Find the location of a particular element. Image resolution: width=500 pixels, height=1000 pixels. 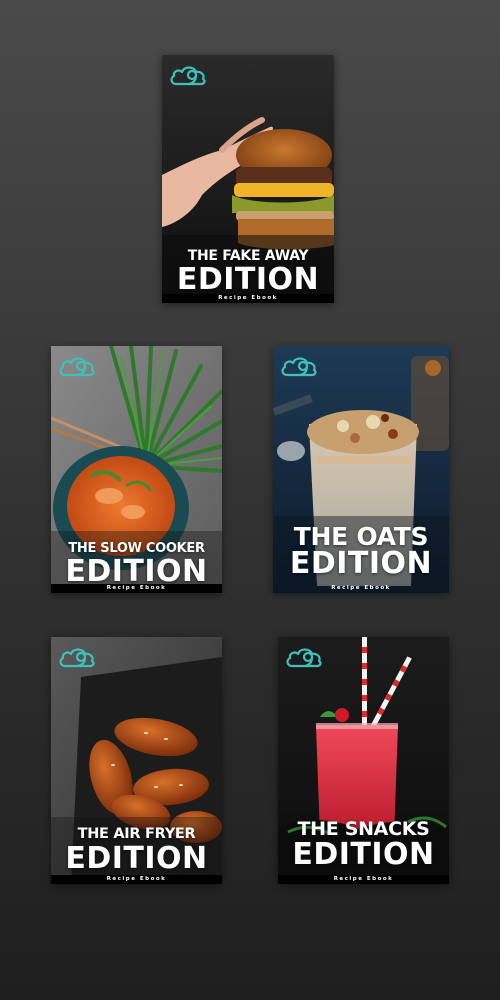

ebook-cover-snacks: THE SNACKS EDITION Recipe Ebook is located at coordinates (363, 760).